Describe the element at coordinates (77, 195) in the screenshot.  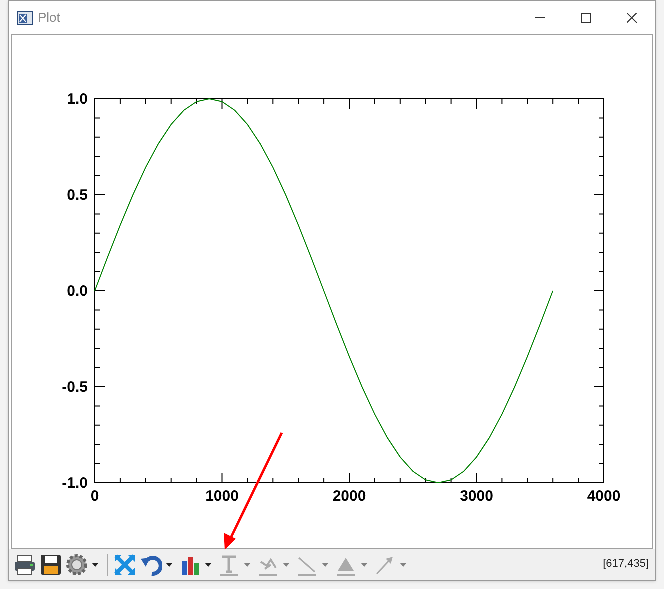
I see `y-tick-label: 0.5` at that location.